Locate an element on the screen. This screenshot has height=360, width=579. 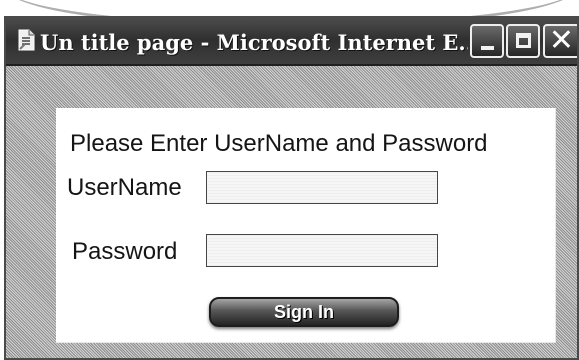
password-input is located at coordinates (322, 250).